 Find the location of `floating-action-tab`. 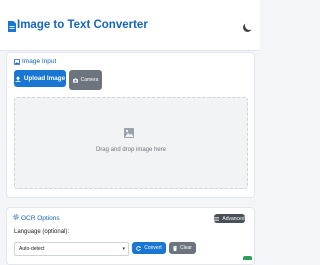

floating-action-tab is located at coordinates (247, 258).